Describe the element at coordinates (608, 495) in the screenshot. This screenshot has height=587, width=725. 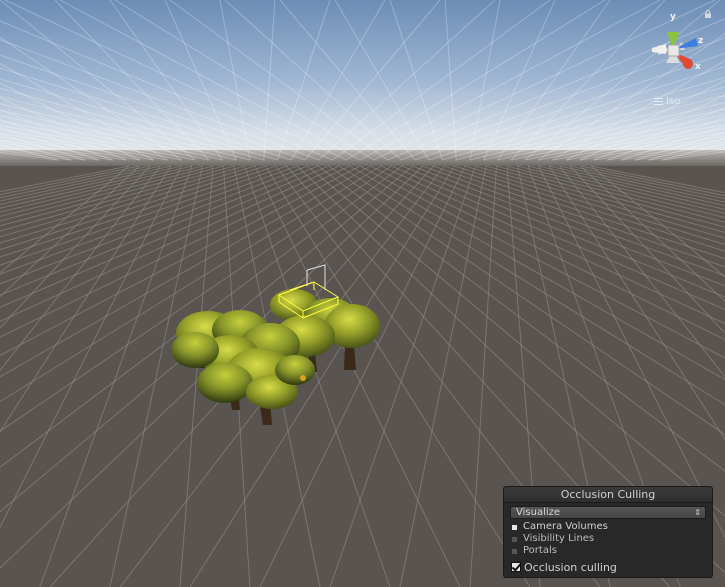
I see `panel-title: Occlusion Culling` at that location.